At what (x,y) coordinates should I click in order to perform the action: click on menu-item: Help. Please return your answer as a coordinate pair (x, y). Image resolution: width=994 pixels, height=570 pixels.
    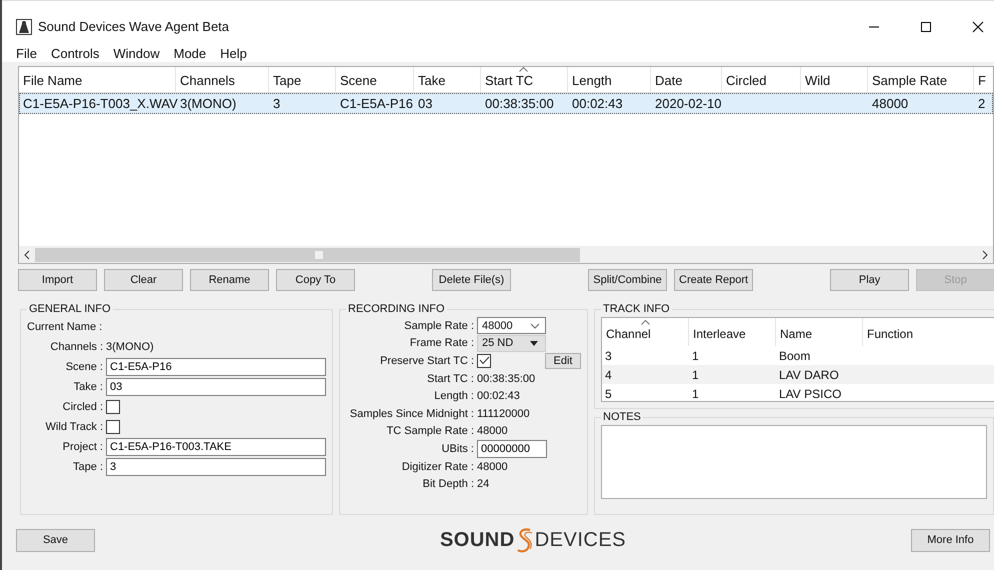
    Looking at the image, I should click on (233, 53).